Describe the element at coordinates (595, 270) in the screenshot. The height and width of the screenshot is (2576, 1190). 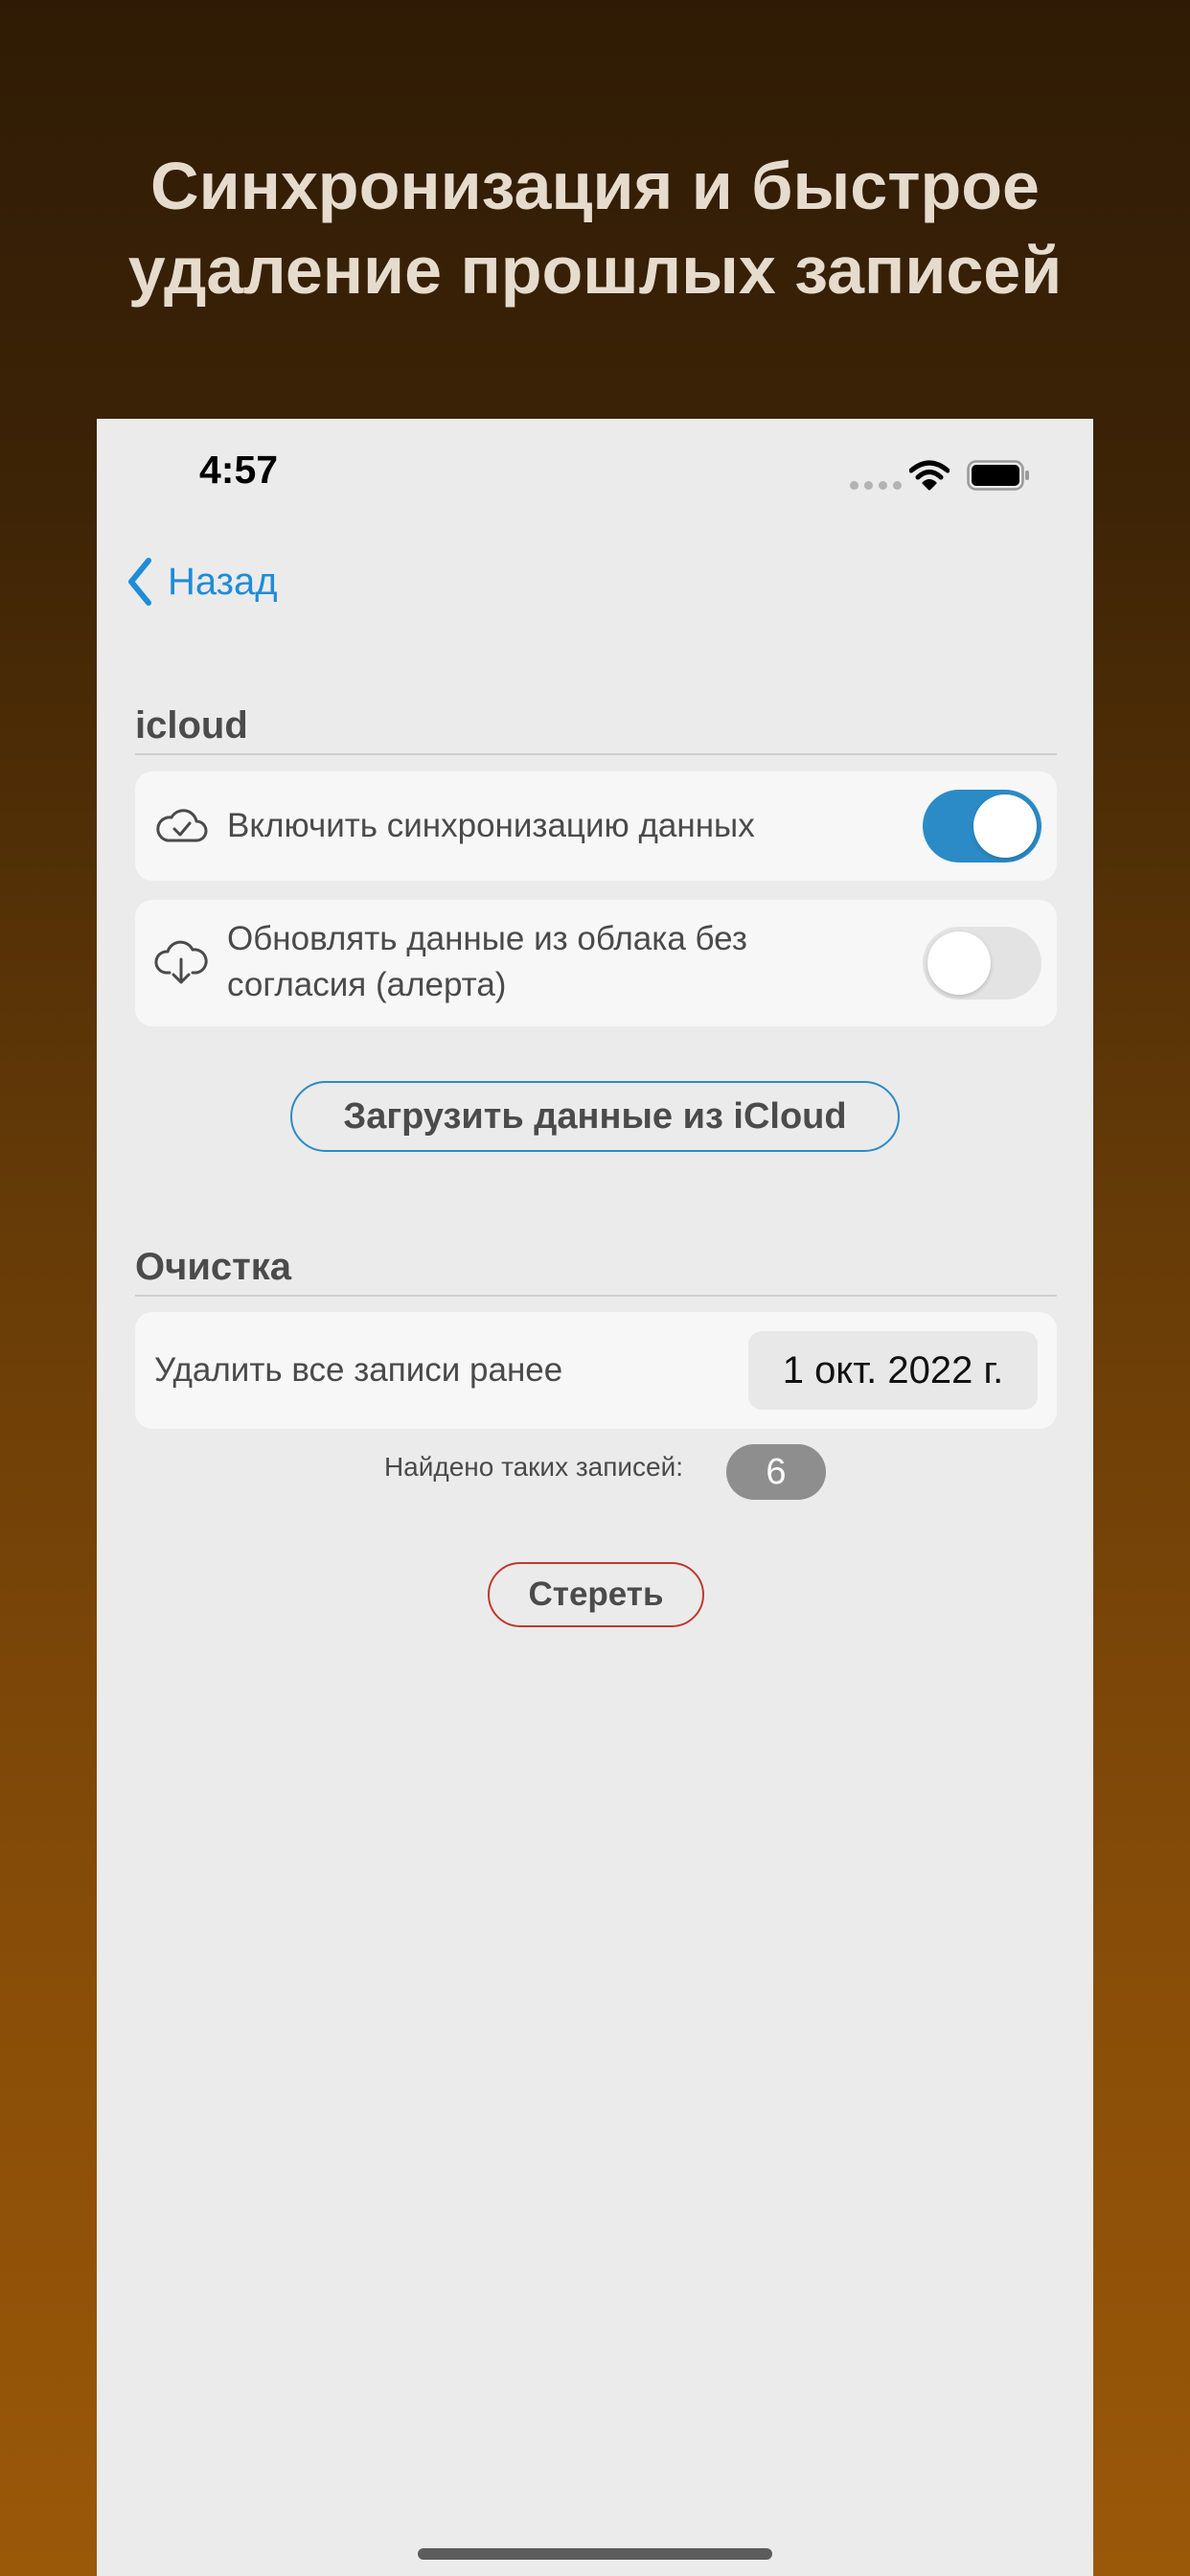
I see `promo-title-line2: удаление прошлых записей` at that location.